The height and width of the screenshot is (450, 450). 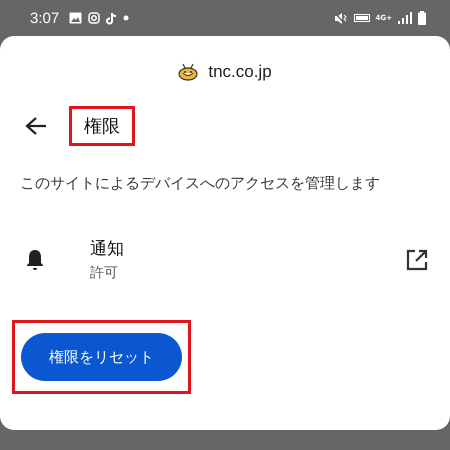 I want to click on bell-icon, so click(x=35, y=259).